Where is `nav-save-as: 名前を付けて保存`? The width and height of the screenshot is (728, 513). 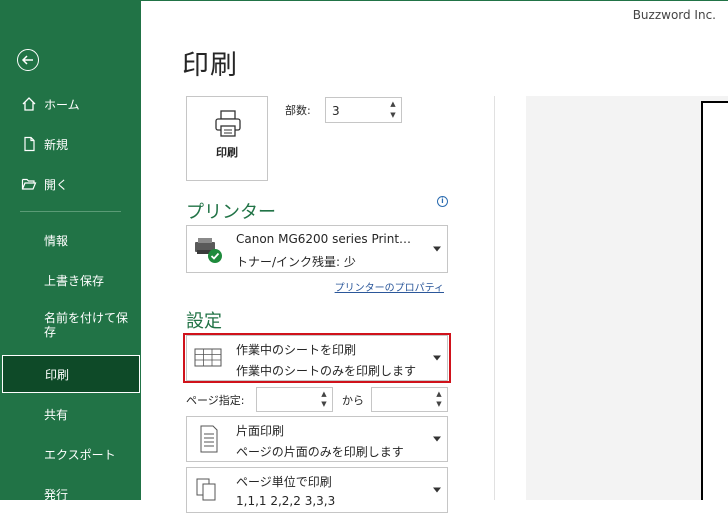 nav-save-as: 名前を付けて保存 is located at coordinates (70, 327).